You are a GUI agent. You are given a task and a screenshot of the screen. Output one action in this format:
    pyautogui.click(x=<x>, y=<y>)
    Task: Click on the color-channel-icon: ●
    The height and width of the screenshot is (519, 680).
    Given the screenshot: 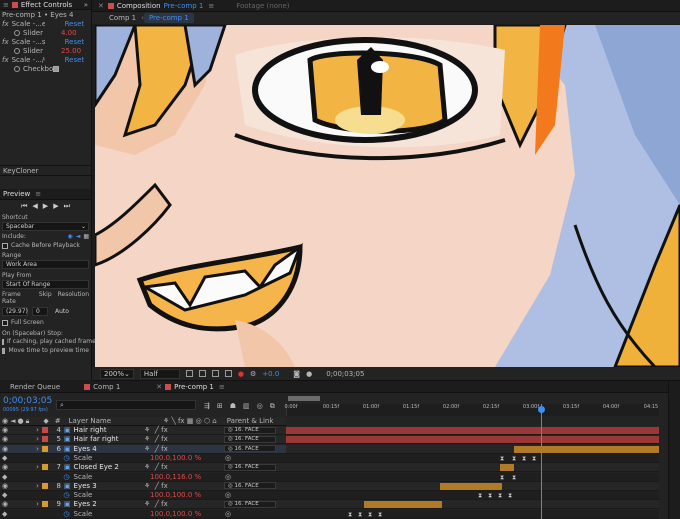 What is the action you would take?
    pyautogui.click(x=241, y=374)
    